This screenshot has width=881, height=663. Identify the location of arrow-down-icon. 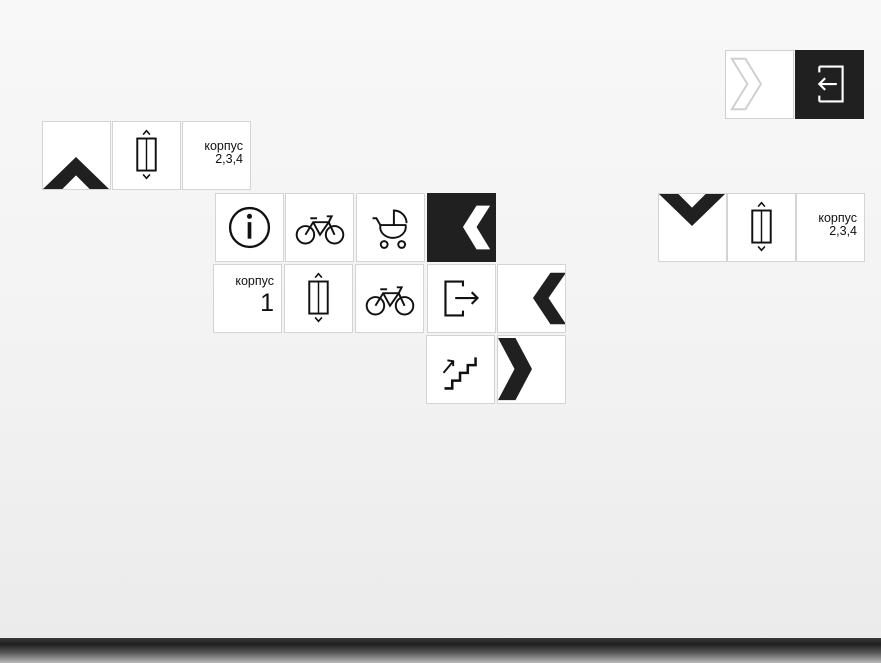
(692, 210).